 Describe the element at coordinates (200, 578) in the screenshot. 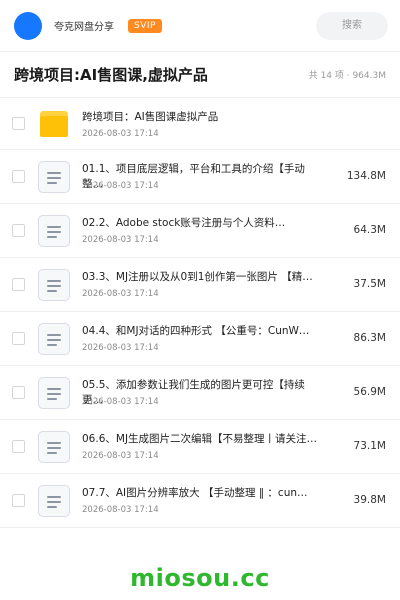

I see `watermark: miosou.cc` at that location.